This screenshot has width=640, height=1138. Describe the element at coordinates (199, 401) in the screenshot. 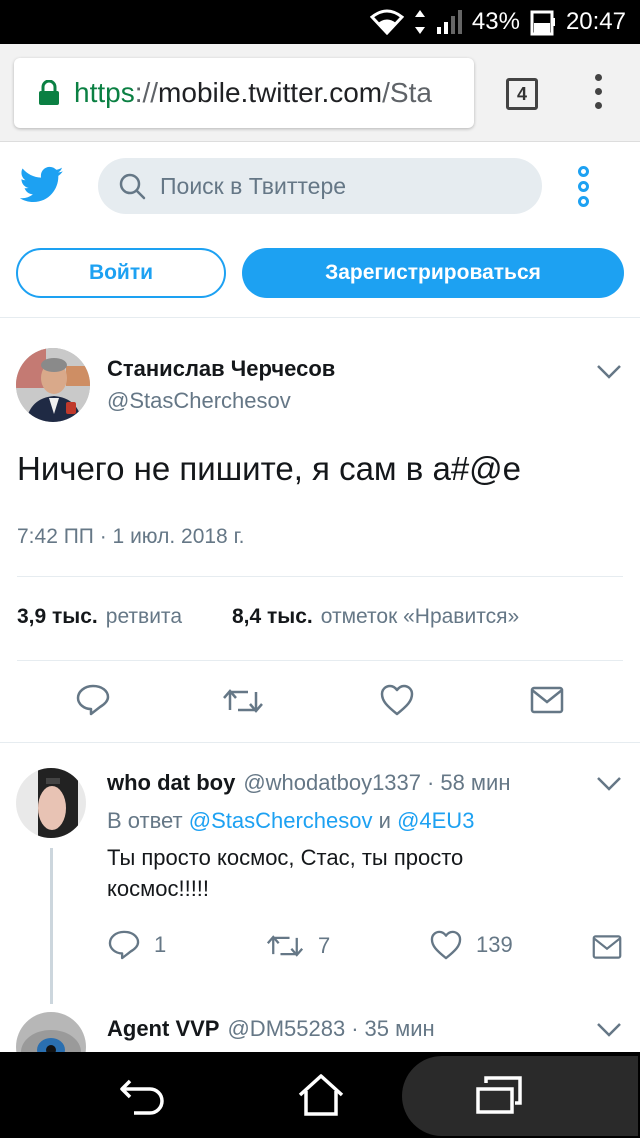

I see `author-handle: @StasCherchesov` at that location.